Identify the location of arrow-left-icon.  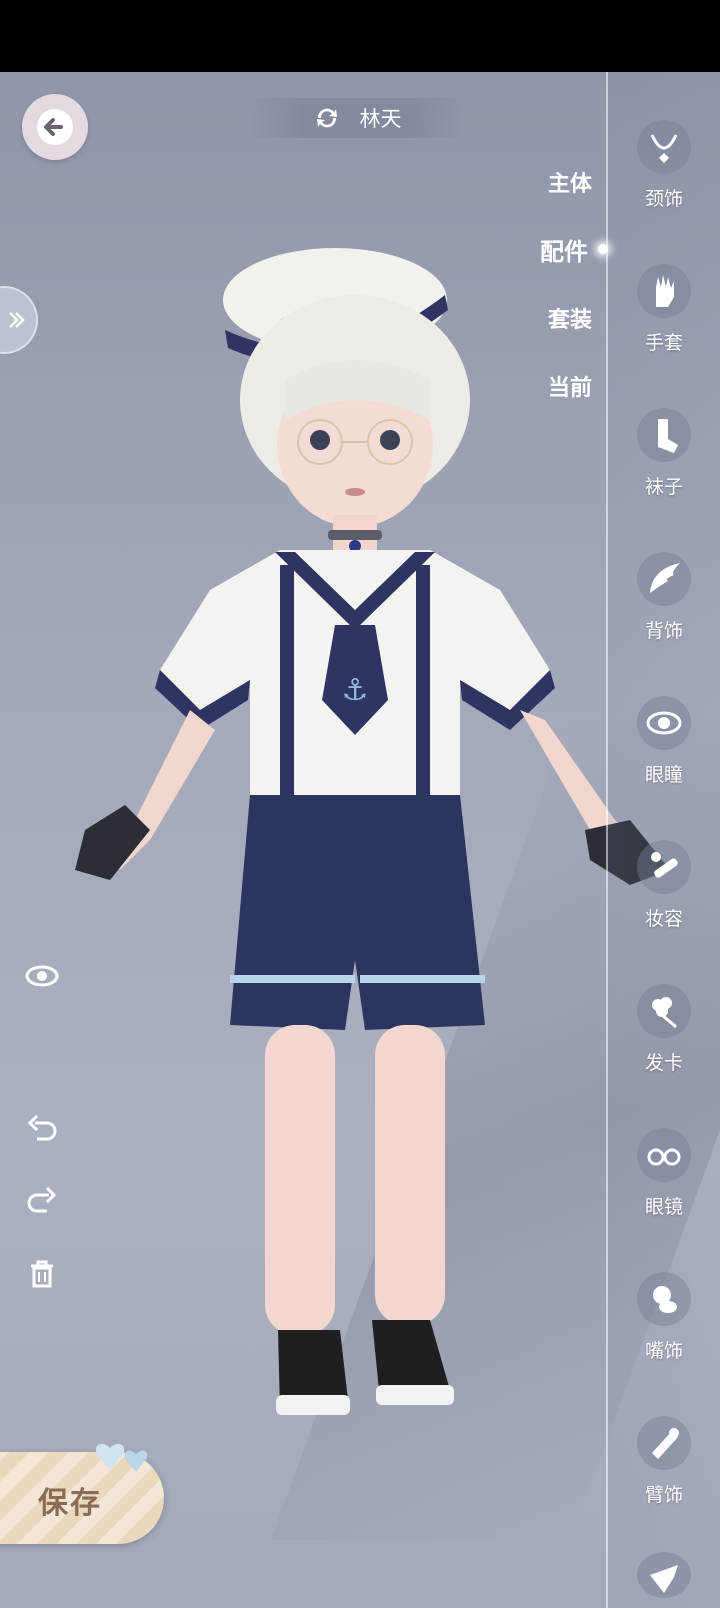
(55, 127).